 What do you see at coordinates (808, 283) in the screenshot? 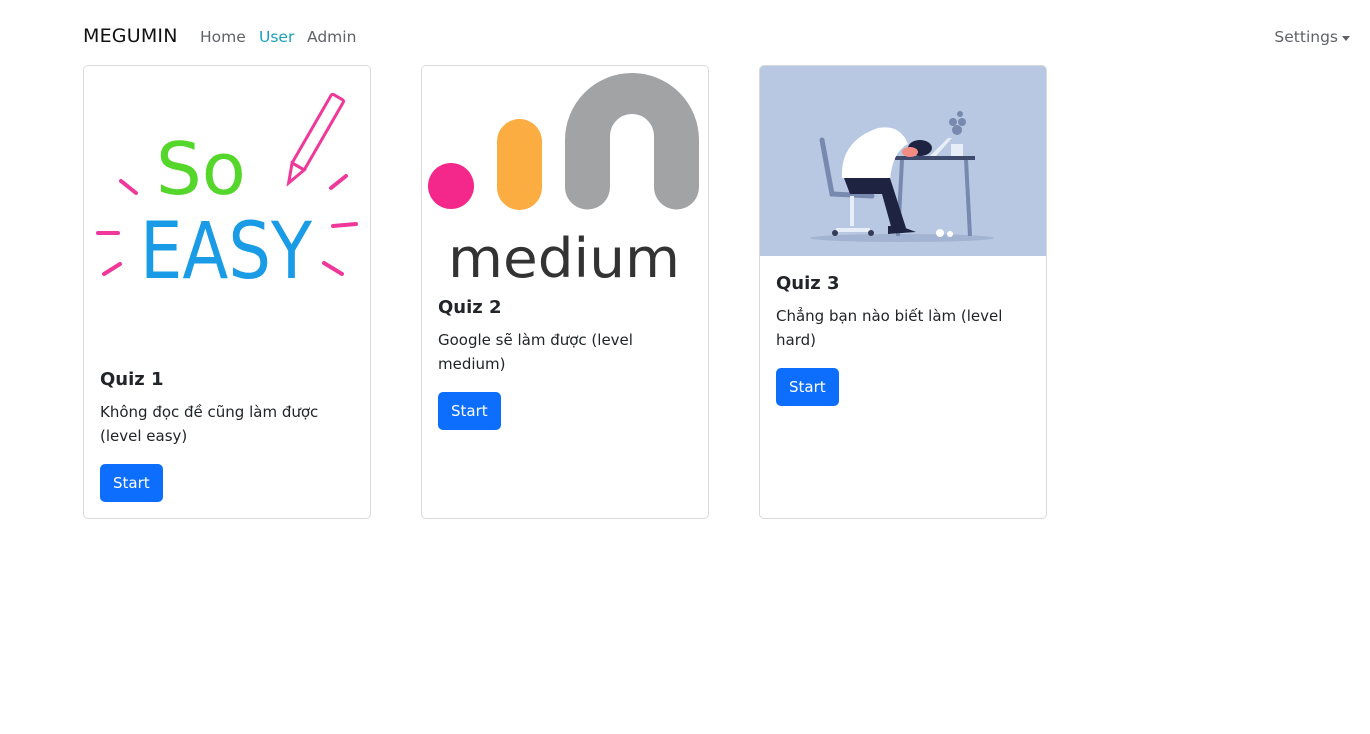
I see `quiz-title: Quiz 3` at bounding box center [808, 283].